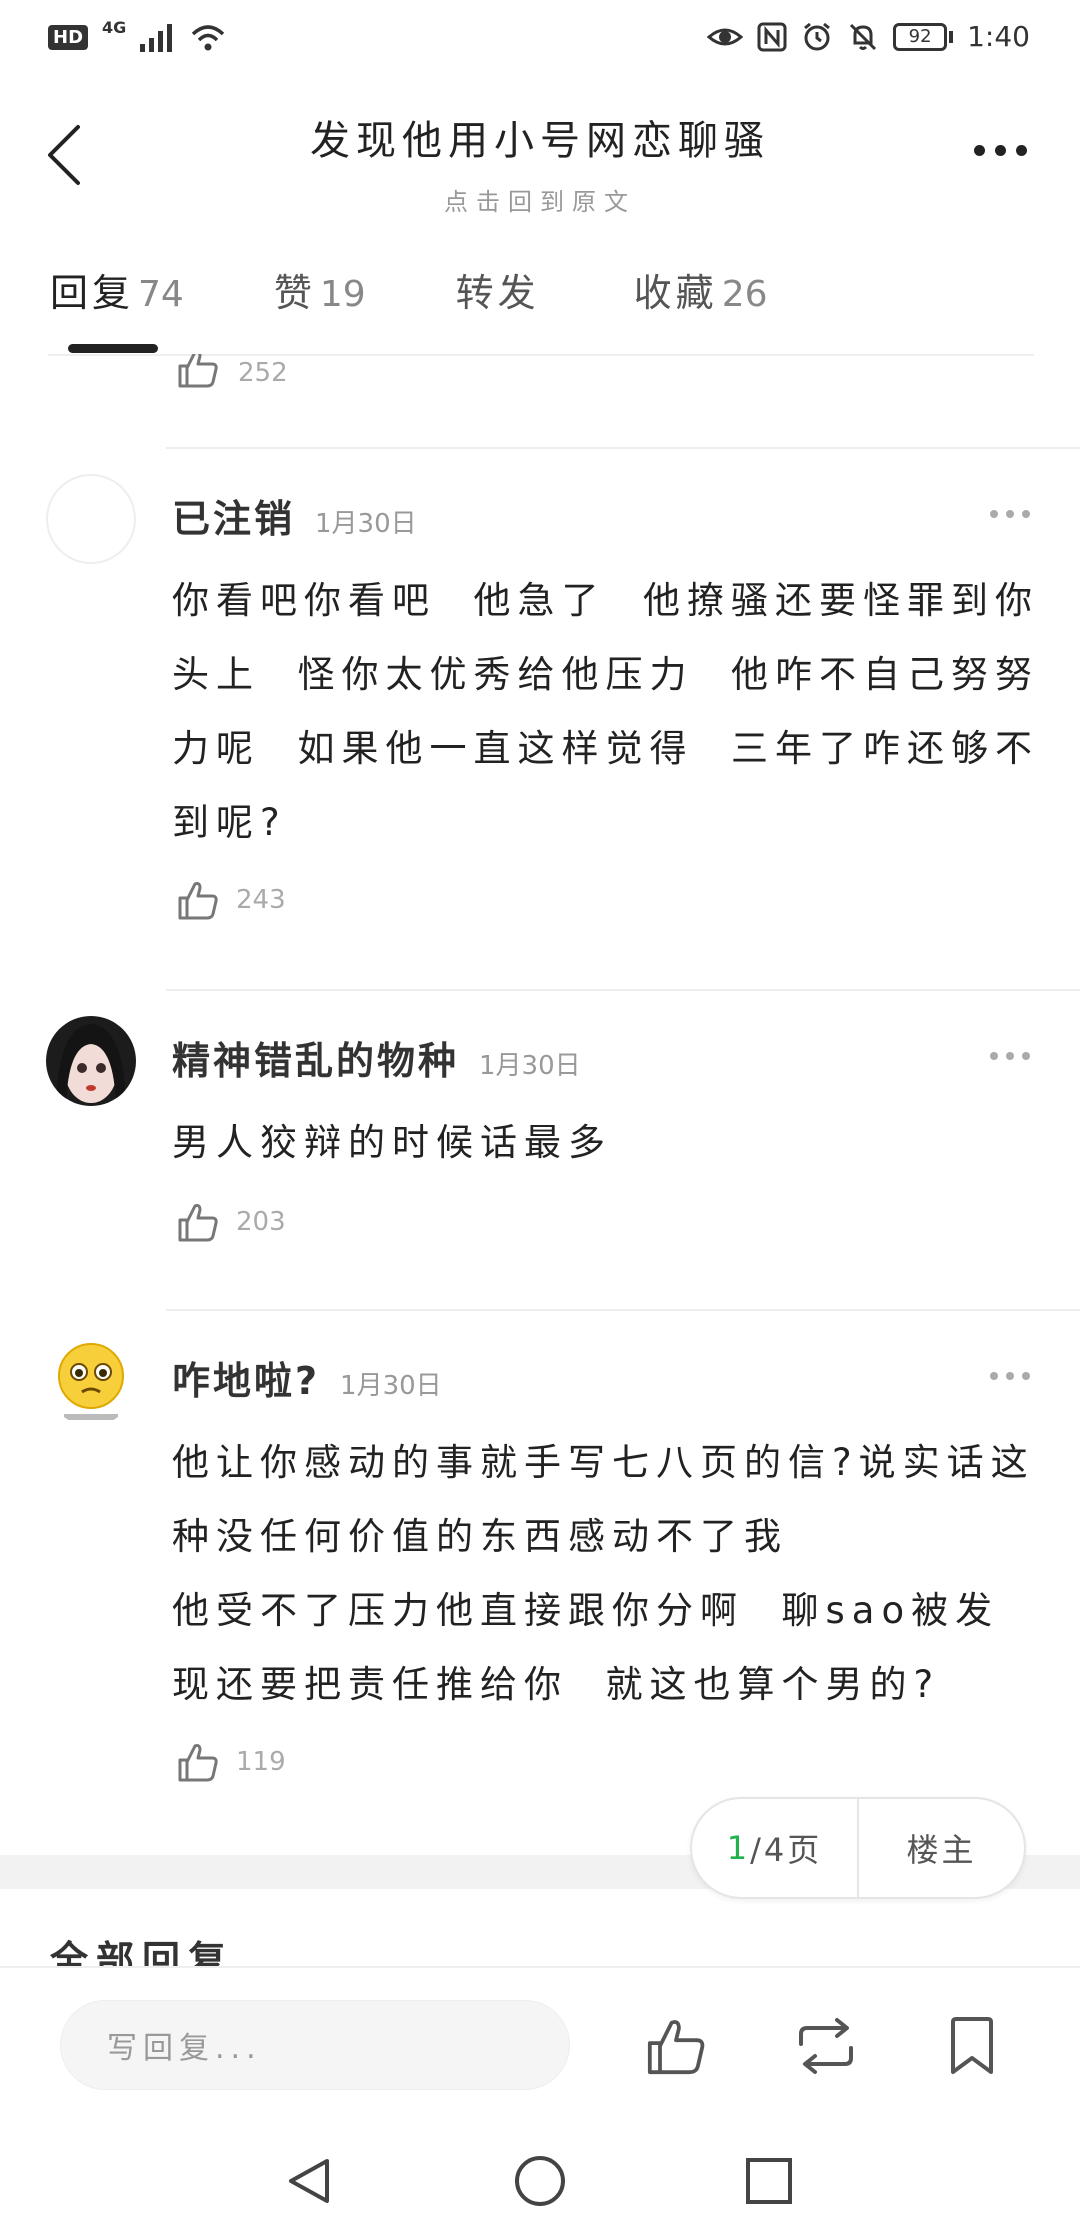 The height and width of the screenshot is (2240, 1080). What do you see at coordinates (114, 27) in the screenshot?
I see `network-type: 4G` at bounding box center [114, 27].